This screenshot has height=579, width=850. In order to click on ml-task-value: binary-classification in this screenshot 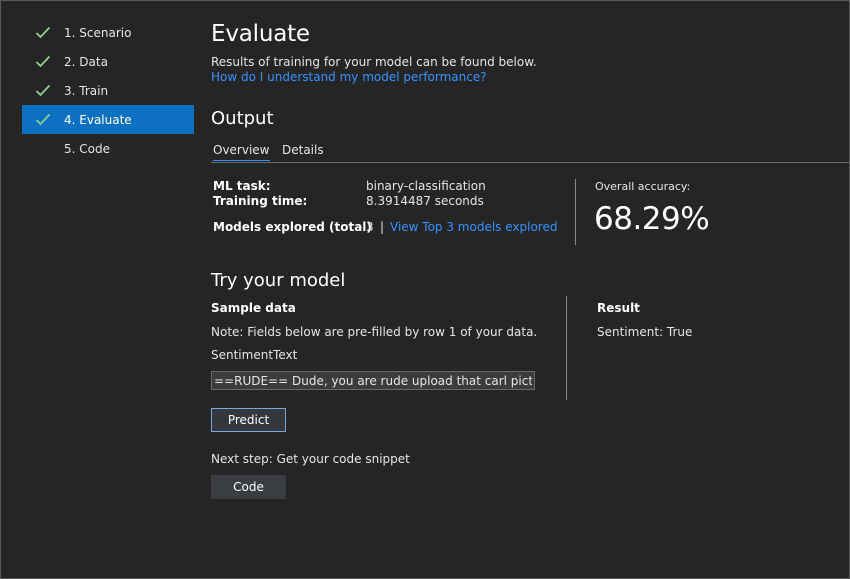, I will do `click(426, 186)`.